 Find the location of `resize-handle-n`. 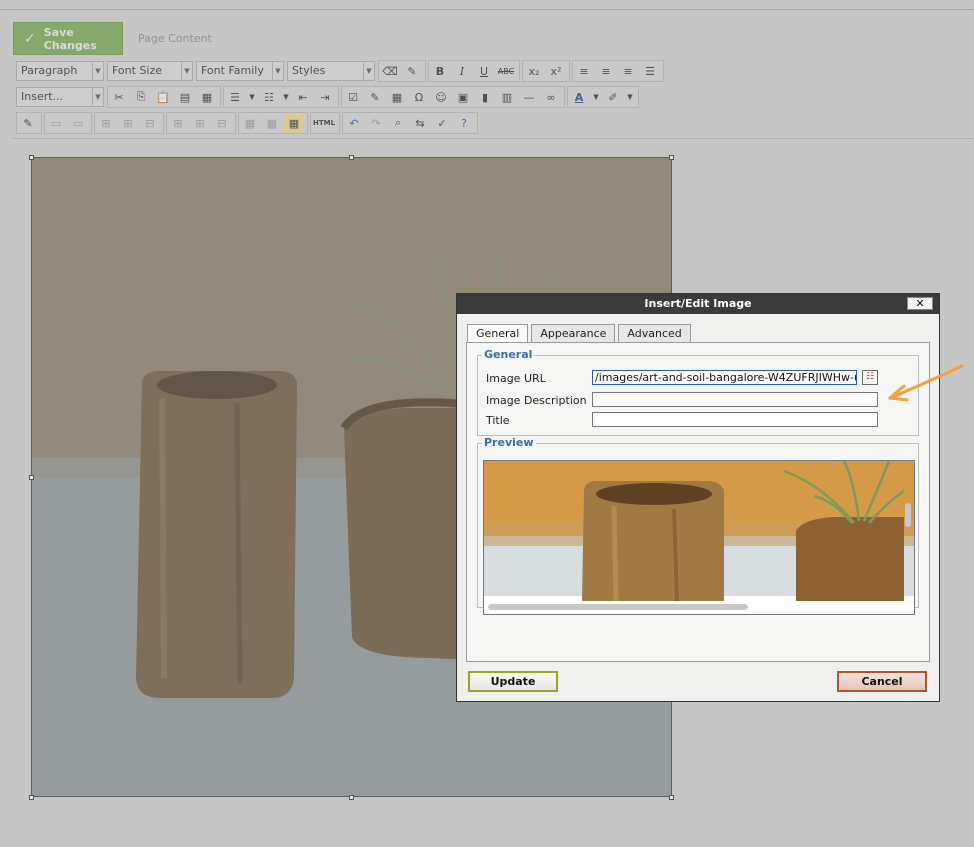

resize-handle-n is located at coordinates (351, 157).